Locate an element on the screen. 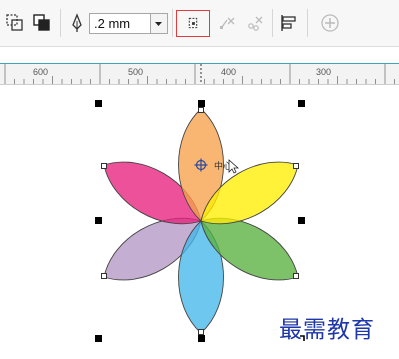 The height and width of the screenshot is (359, 399). horizontal-ruler: 600 500 400 300 is located at coordinates (199, 74).